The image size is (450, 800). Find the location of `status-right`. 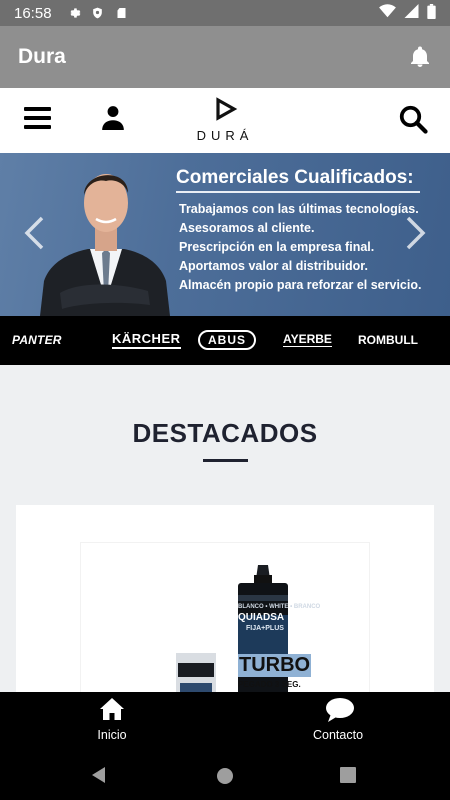

status-right is located at coordinates (407, 13).